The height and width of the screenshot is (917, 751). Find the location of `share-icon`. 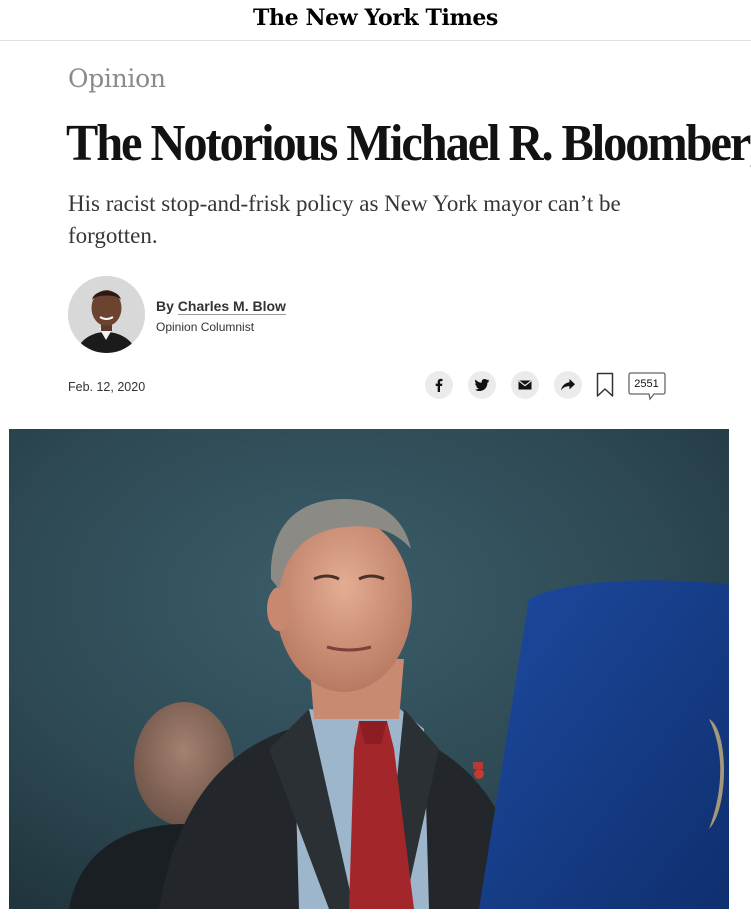

share-icon is located at coordinates (568, 385).